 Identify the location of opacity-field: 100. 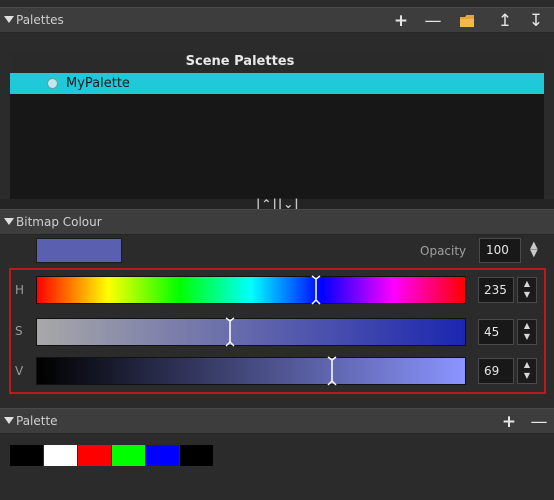
(500, 250).